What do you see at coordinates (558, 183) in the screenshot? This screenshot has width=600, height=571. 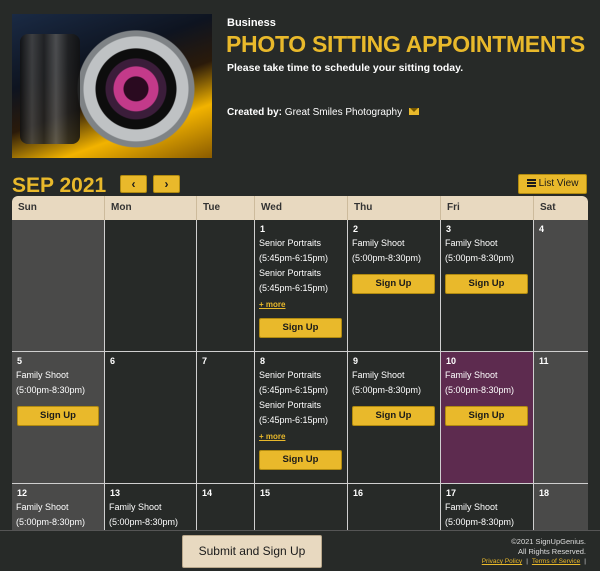 I see `list-view-label: List View` at bounding box center [558, 183].